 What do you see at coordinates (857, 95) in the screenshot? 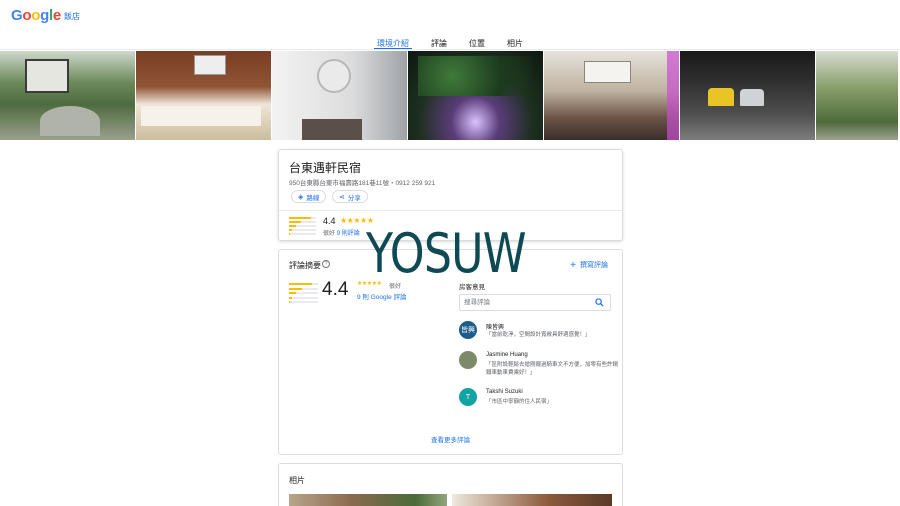
I see `photo-plants` at bounding box center [857, 95].